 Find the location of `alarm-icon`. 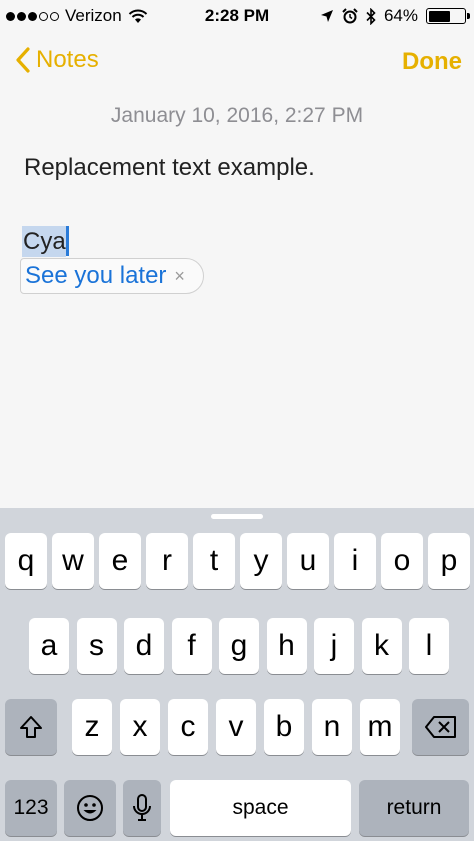

alarm-icon is located at coordinates (350, 16).